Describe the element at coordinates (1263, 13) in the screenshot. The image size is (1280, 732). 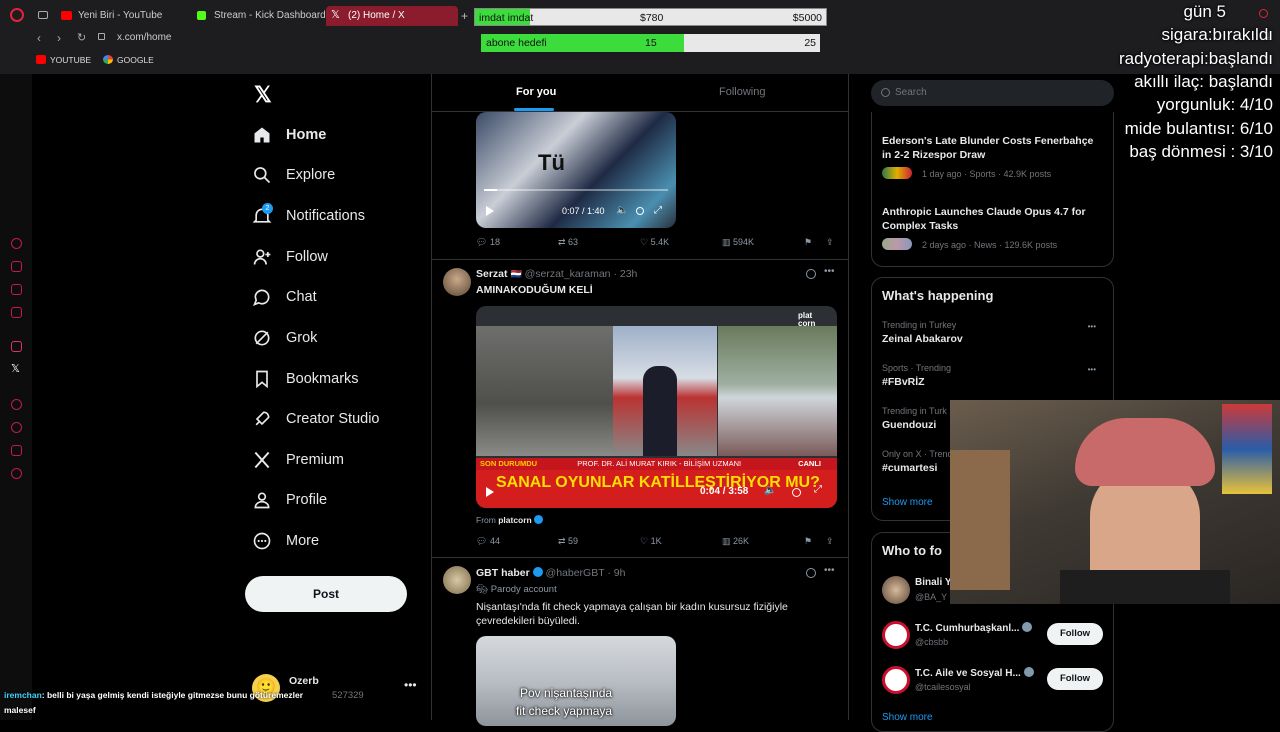
I see `search-icon` at that location.